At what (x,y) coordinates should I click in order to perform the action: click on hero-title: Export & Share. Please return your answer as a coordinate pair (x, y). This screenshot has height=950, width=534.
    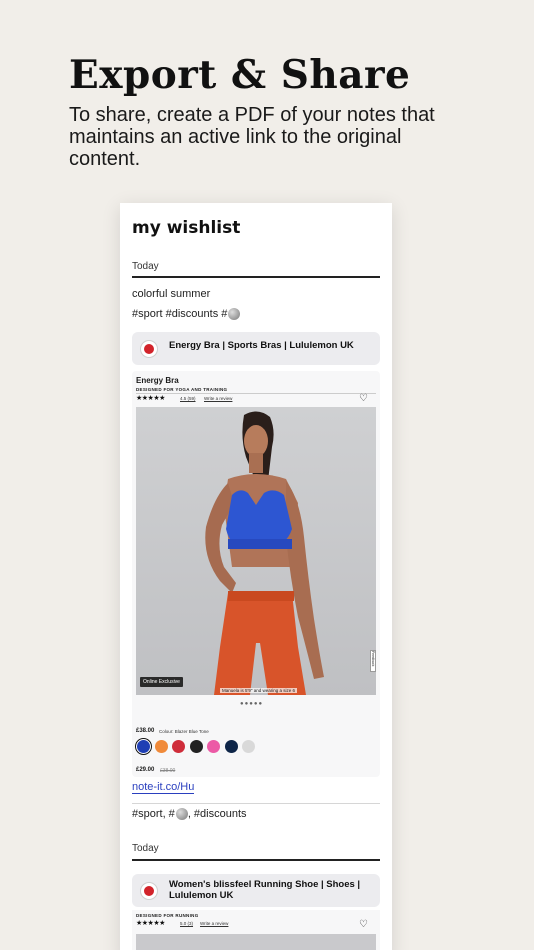
    Looking at the image, I should click on (240, 75).